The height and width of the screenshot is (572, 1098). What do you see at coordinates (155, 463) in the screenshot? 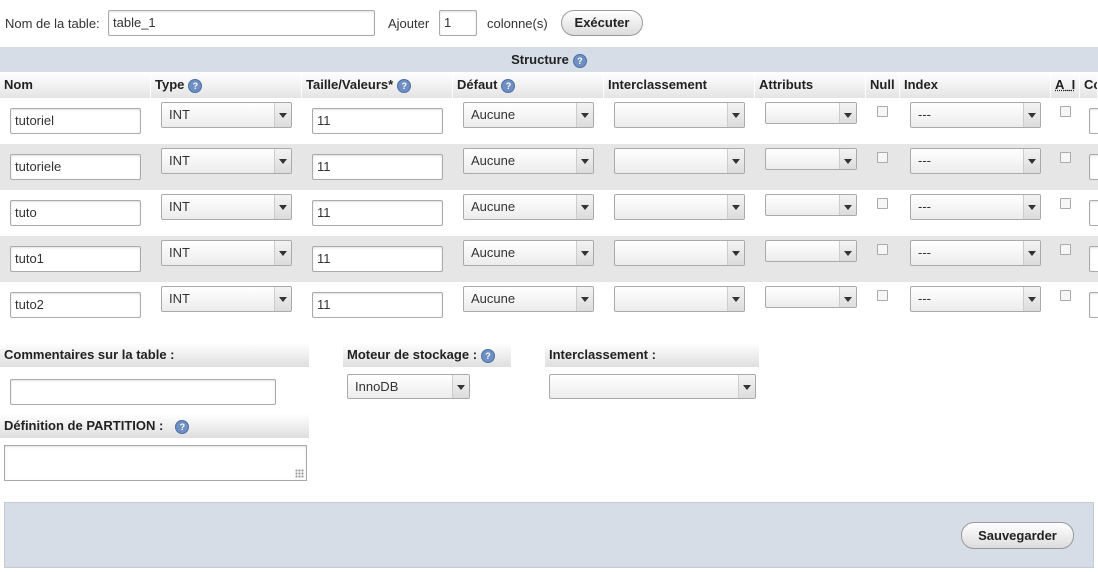
I see `partition-definition-textarea` at bounding box center [155, 463].